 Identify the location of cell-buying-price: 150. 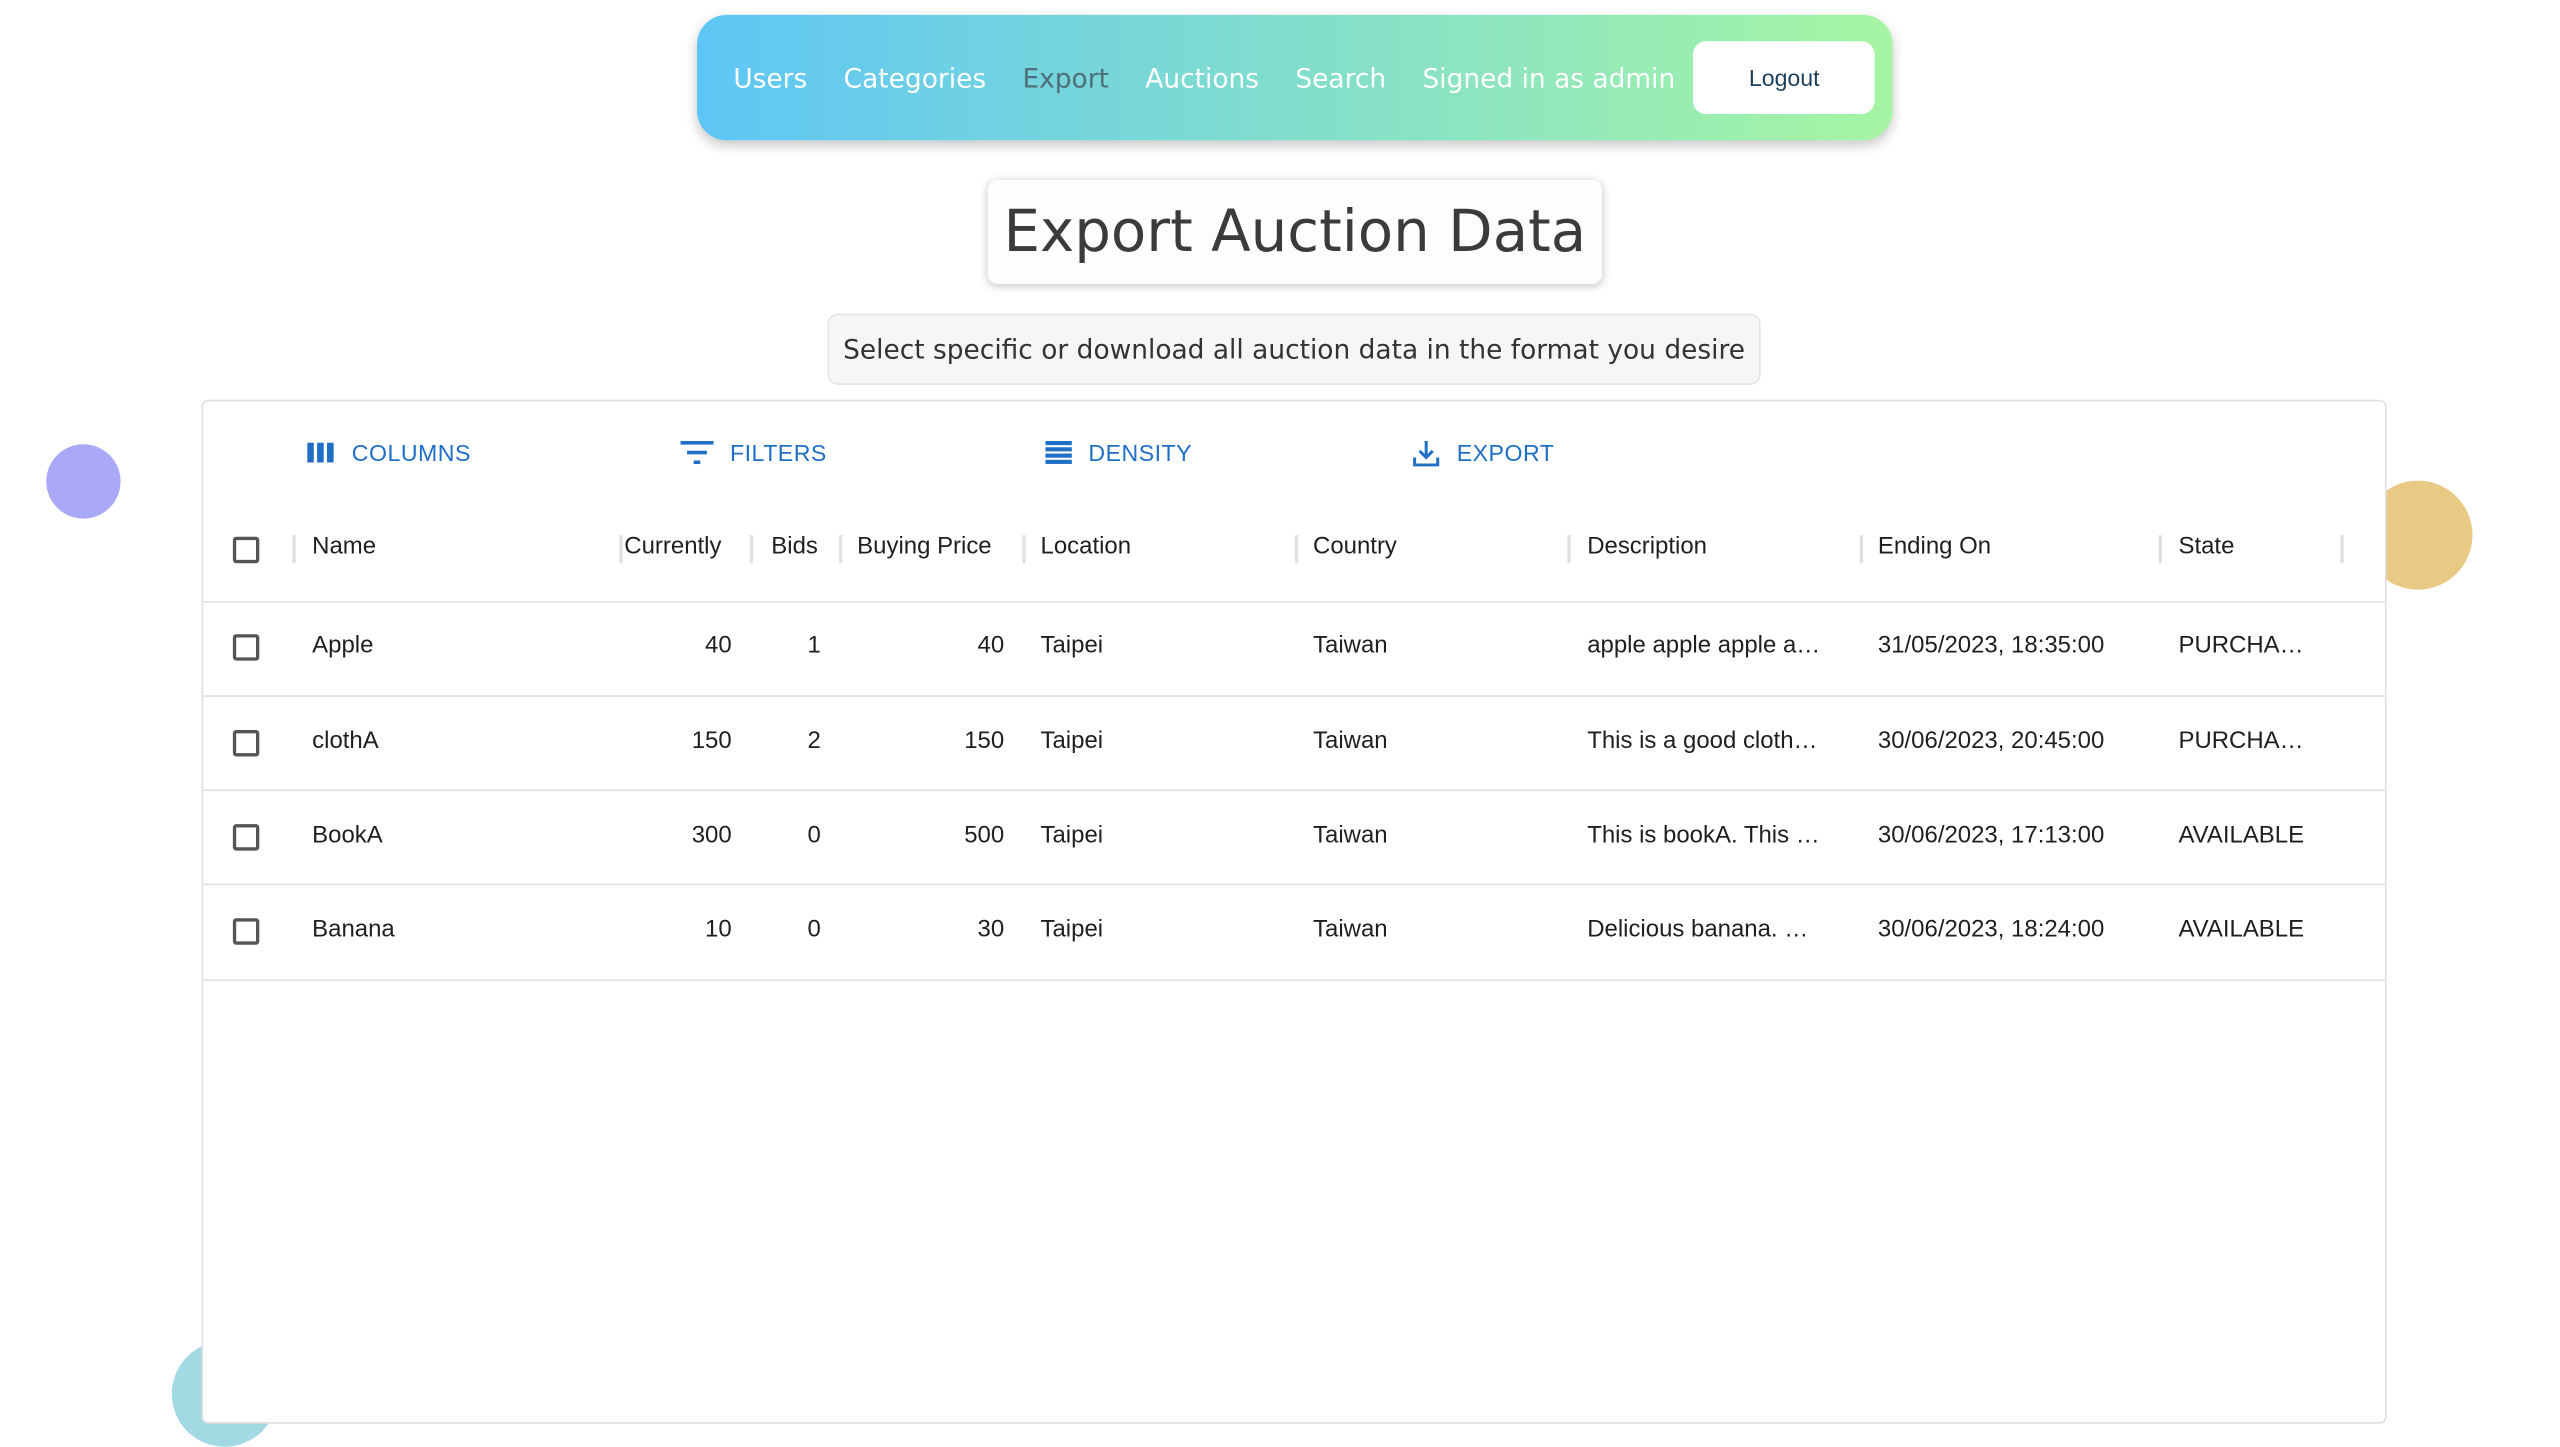
(984, 741).